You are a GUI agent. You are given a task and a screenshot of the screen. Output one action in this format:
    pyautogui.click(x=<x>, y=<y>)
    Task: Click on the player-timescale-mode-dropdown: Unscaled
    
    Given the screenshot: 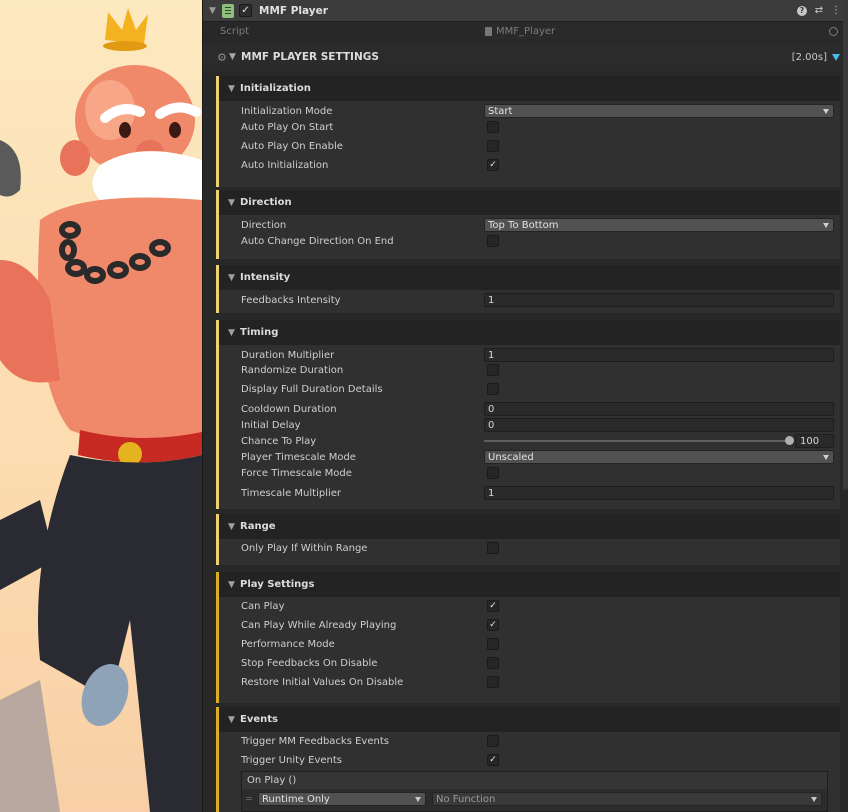 What is the action you would take?
    pyautogui.click(x=659, y=457)
    